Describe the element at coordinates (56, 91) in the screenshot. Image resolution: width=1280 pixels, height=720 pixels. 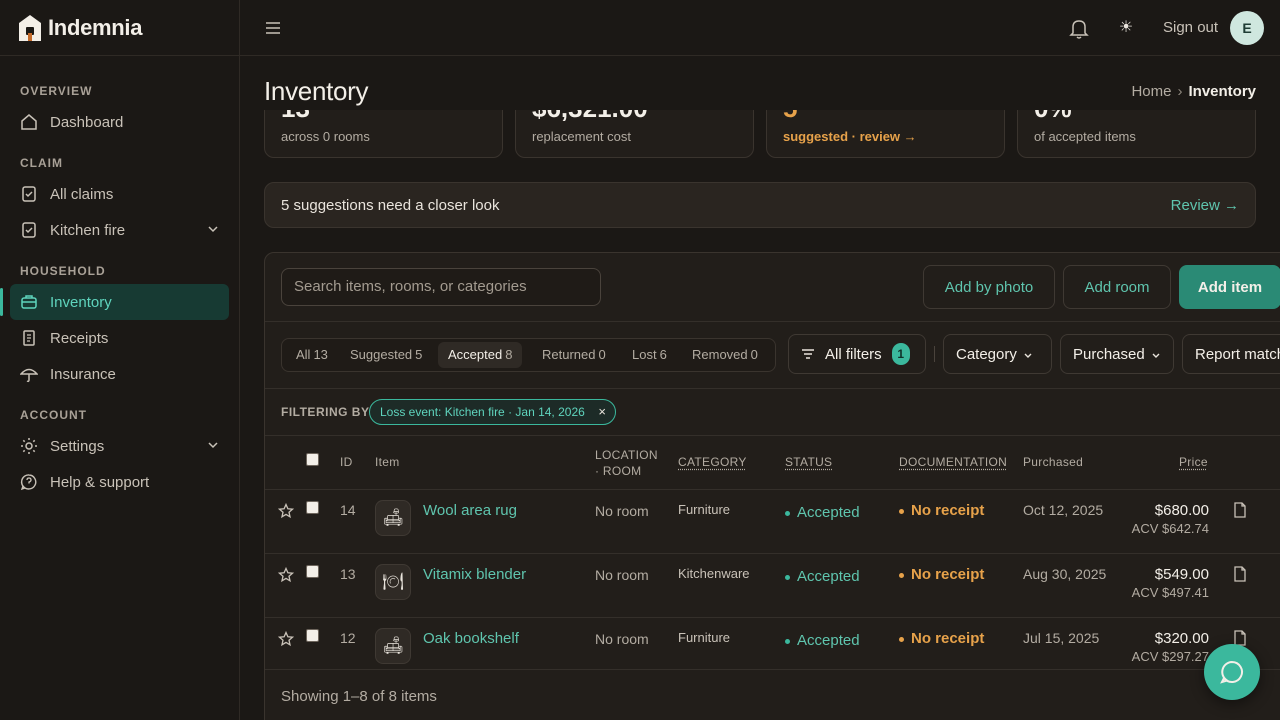
I see `nav-section-overview: OVERVIEW` at that location.